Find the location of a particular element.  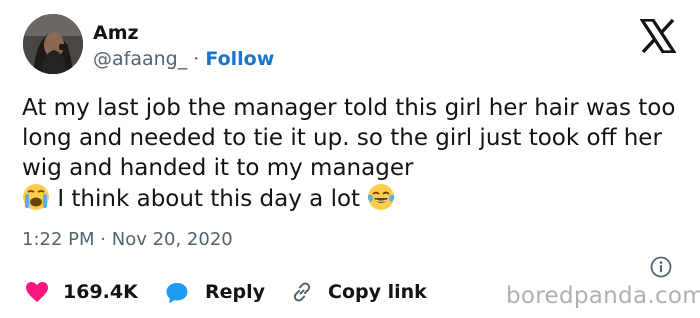

reply-button: Reply is located at coordinates (220, 292).